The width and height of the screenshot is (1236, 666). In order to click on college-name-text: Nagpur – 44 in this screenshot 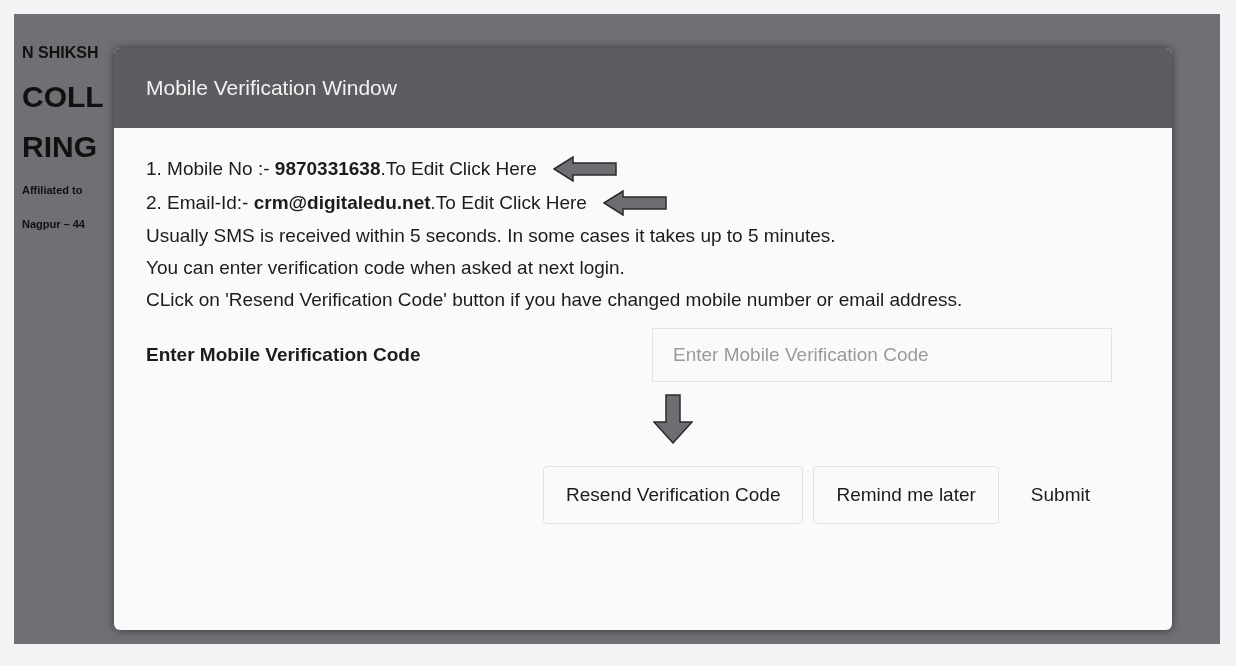, I will do `click(53, 225)`.